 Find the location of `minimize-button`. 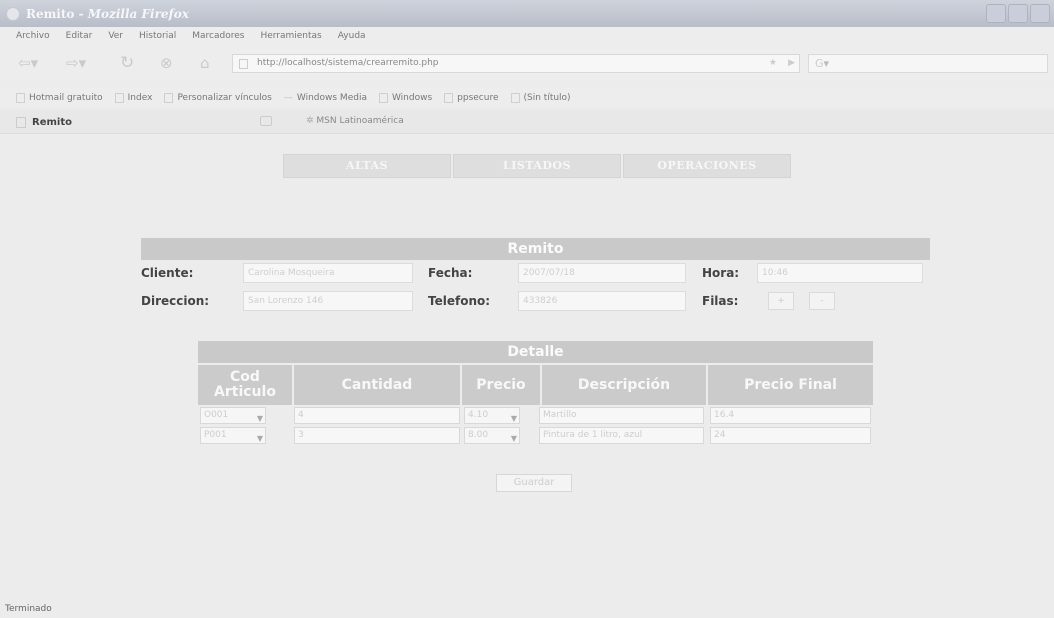

minimize-button is located at coordinates (996, 13).